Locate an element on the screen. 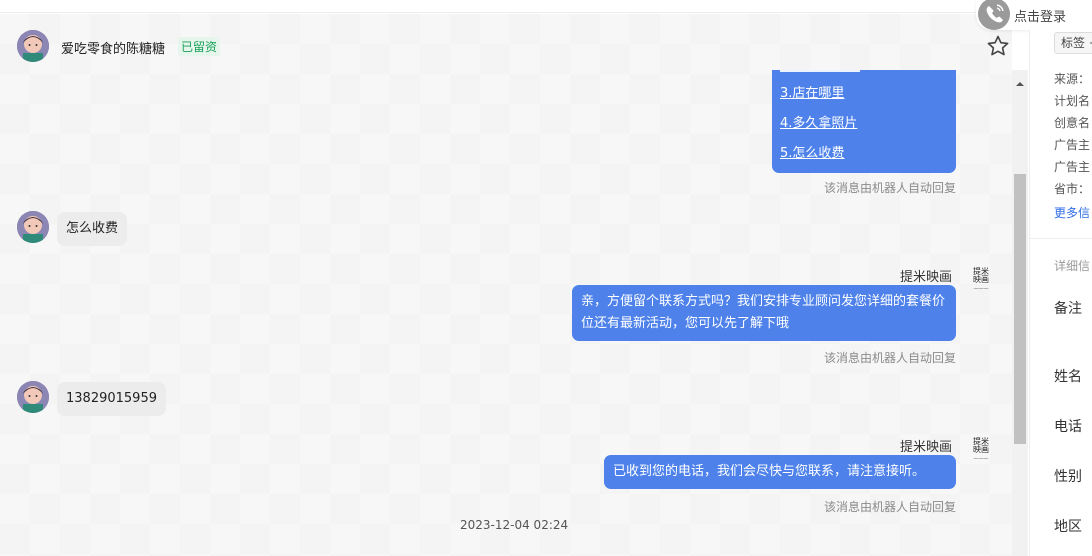  field-region: 地区 is located at coordinates (1068, 527).